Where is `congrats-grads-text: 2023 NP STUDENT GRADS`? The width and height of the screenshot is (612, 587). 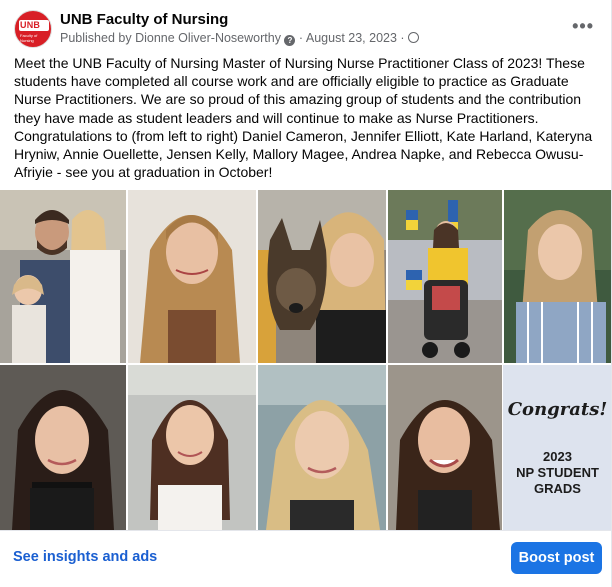 congrats-grads-text: 2023 NP STUDENT GRADS is located at coordinates (557, 473).